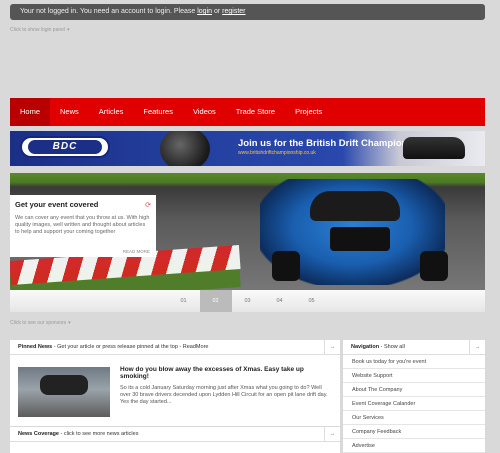 The image size is (500, 453). What do you see at coordinates (434, 148) in the screenshot?
I see `banner-car-image` at bounding box center [434, 148].